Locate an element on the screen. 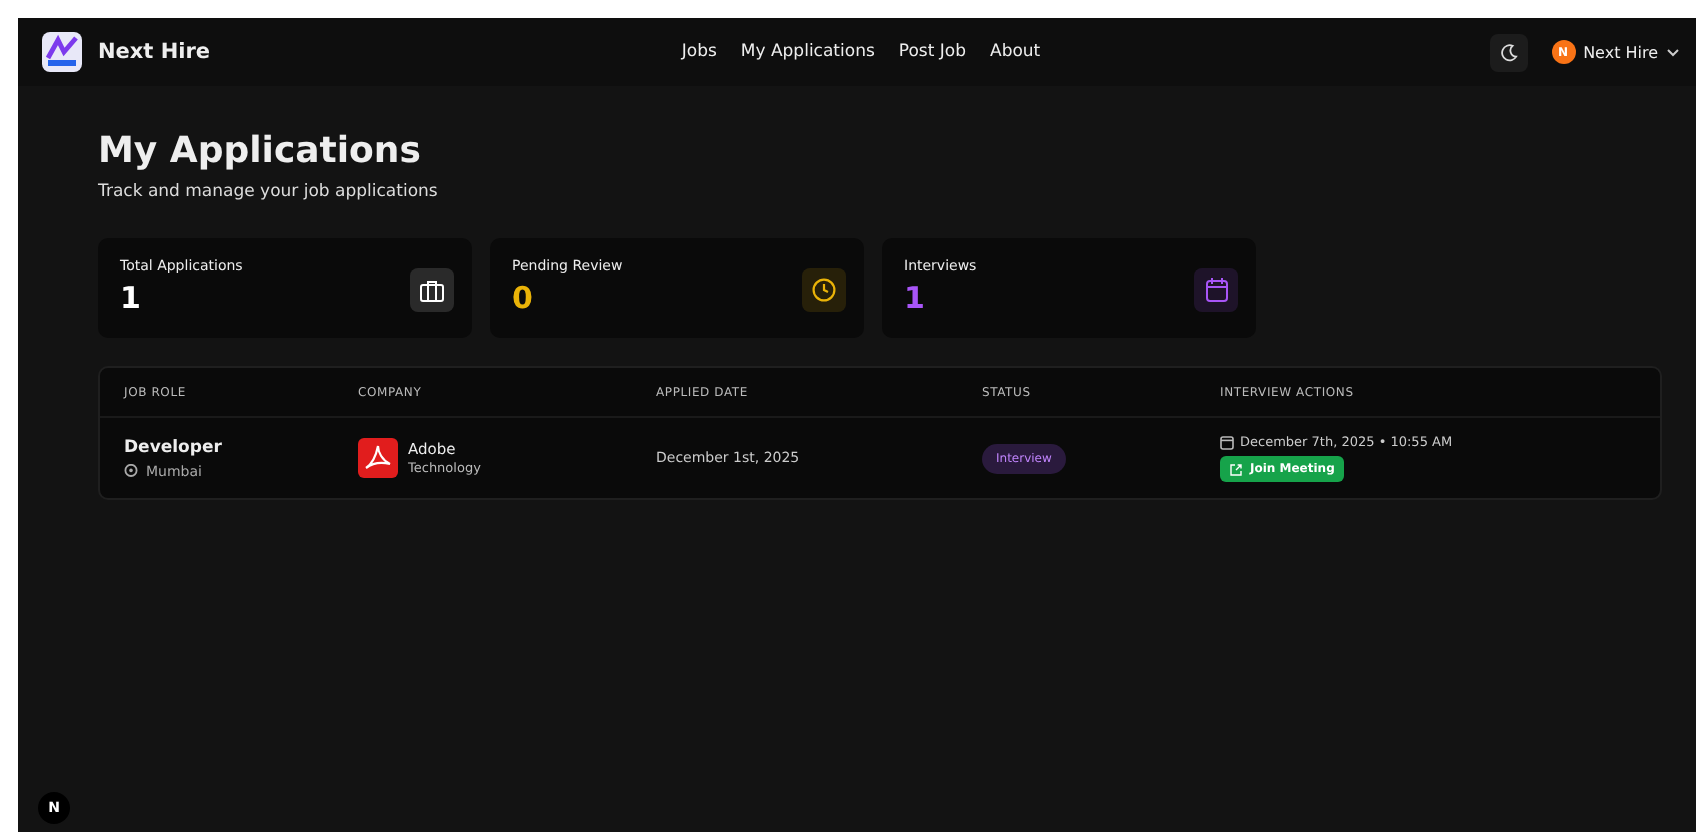  brand-name: Next Hire is located at coordinates (154, 52).